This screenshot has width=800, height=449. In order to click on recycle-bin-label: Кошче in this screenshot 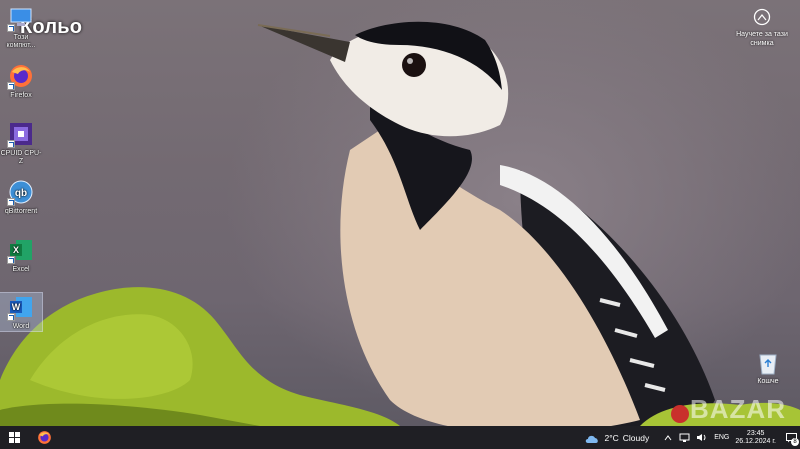, I will do `click(768, 381)`.